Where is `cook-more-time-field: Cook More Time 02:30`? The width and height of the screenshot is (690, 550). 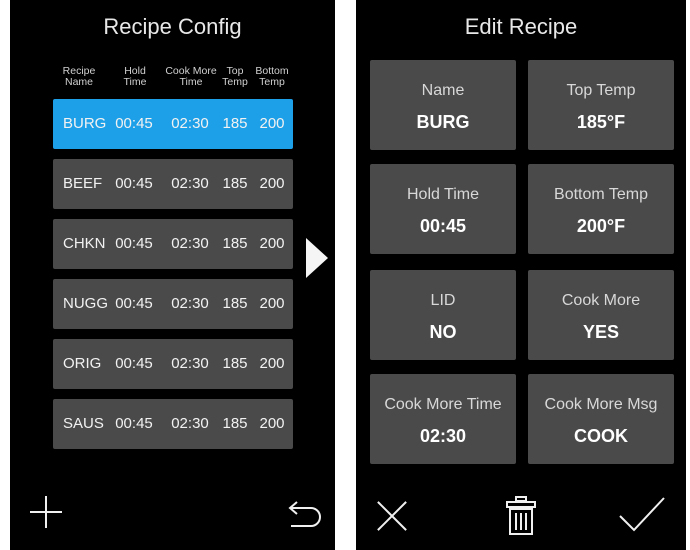
cook-more-time-field: Cook More Time 02:30 is located at coordinates (443, 419).